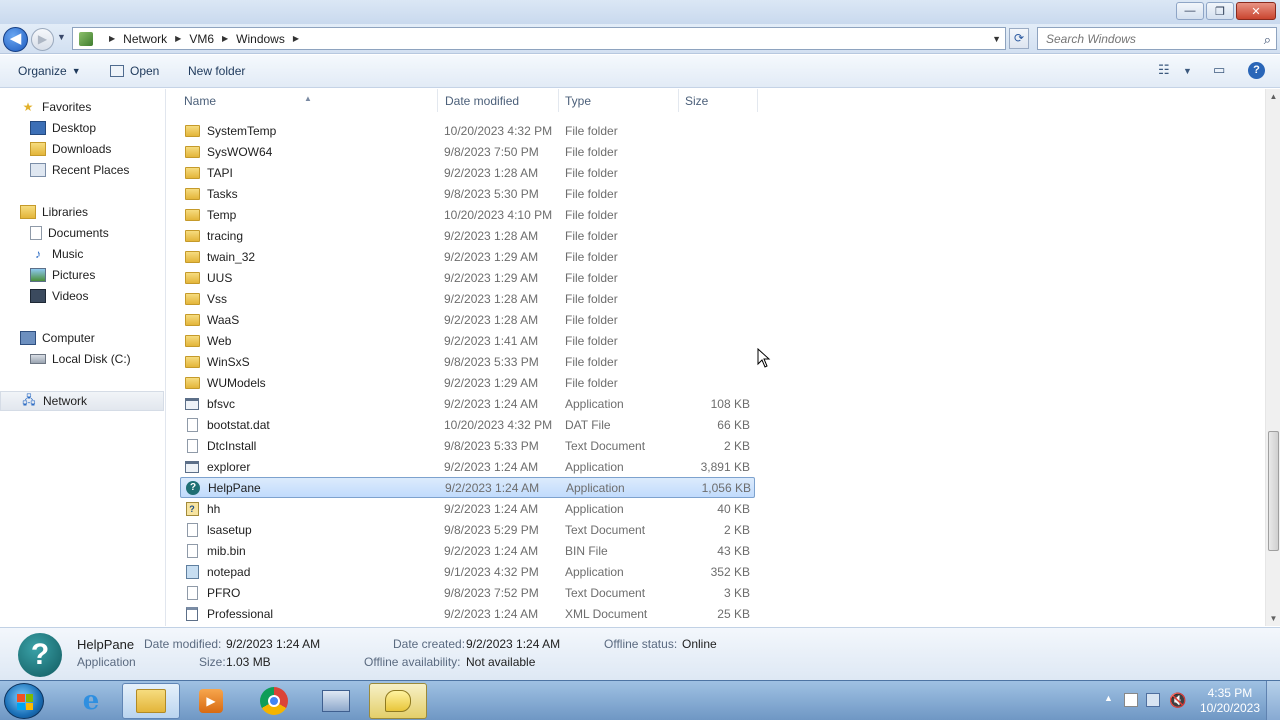 Image resolution: width=1280 pixels, height=720 pixels. What do you see at coordinates (200, 101) in the screenshot?
I see `column-name: Name` at bounding box center [200, 101].